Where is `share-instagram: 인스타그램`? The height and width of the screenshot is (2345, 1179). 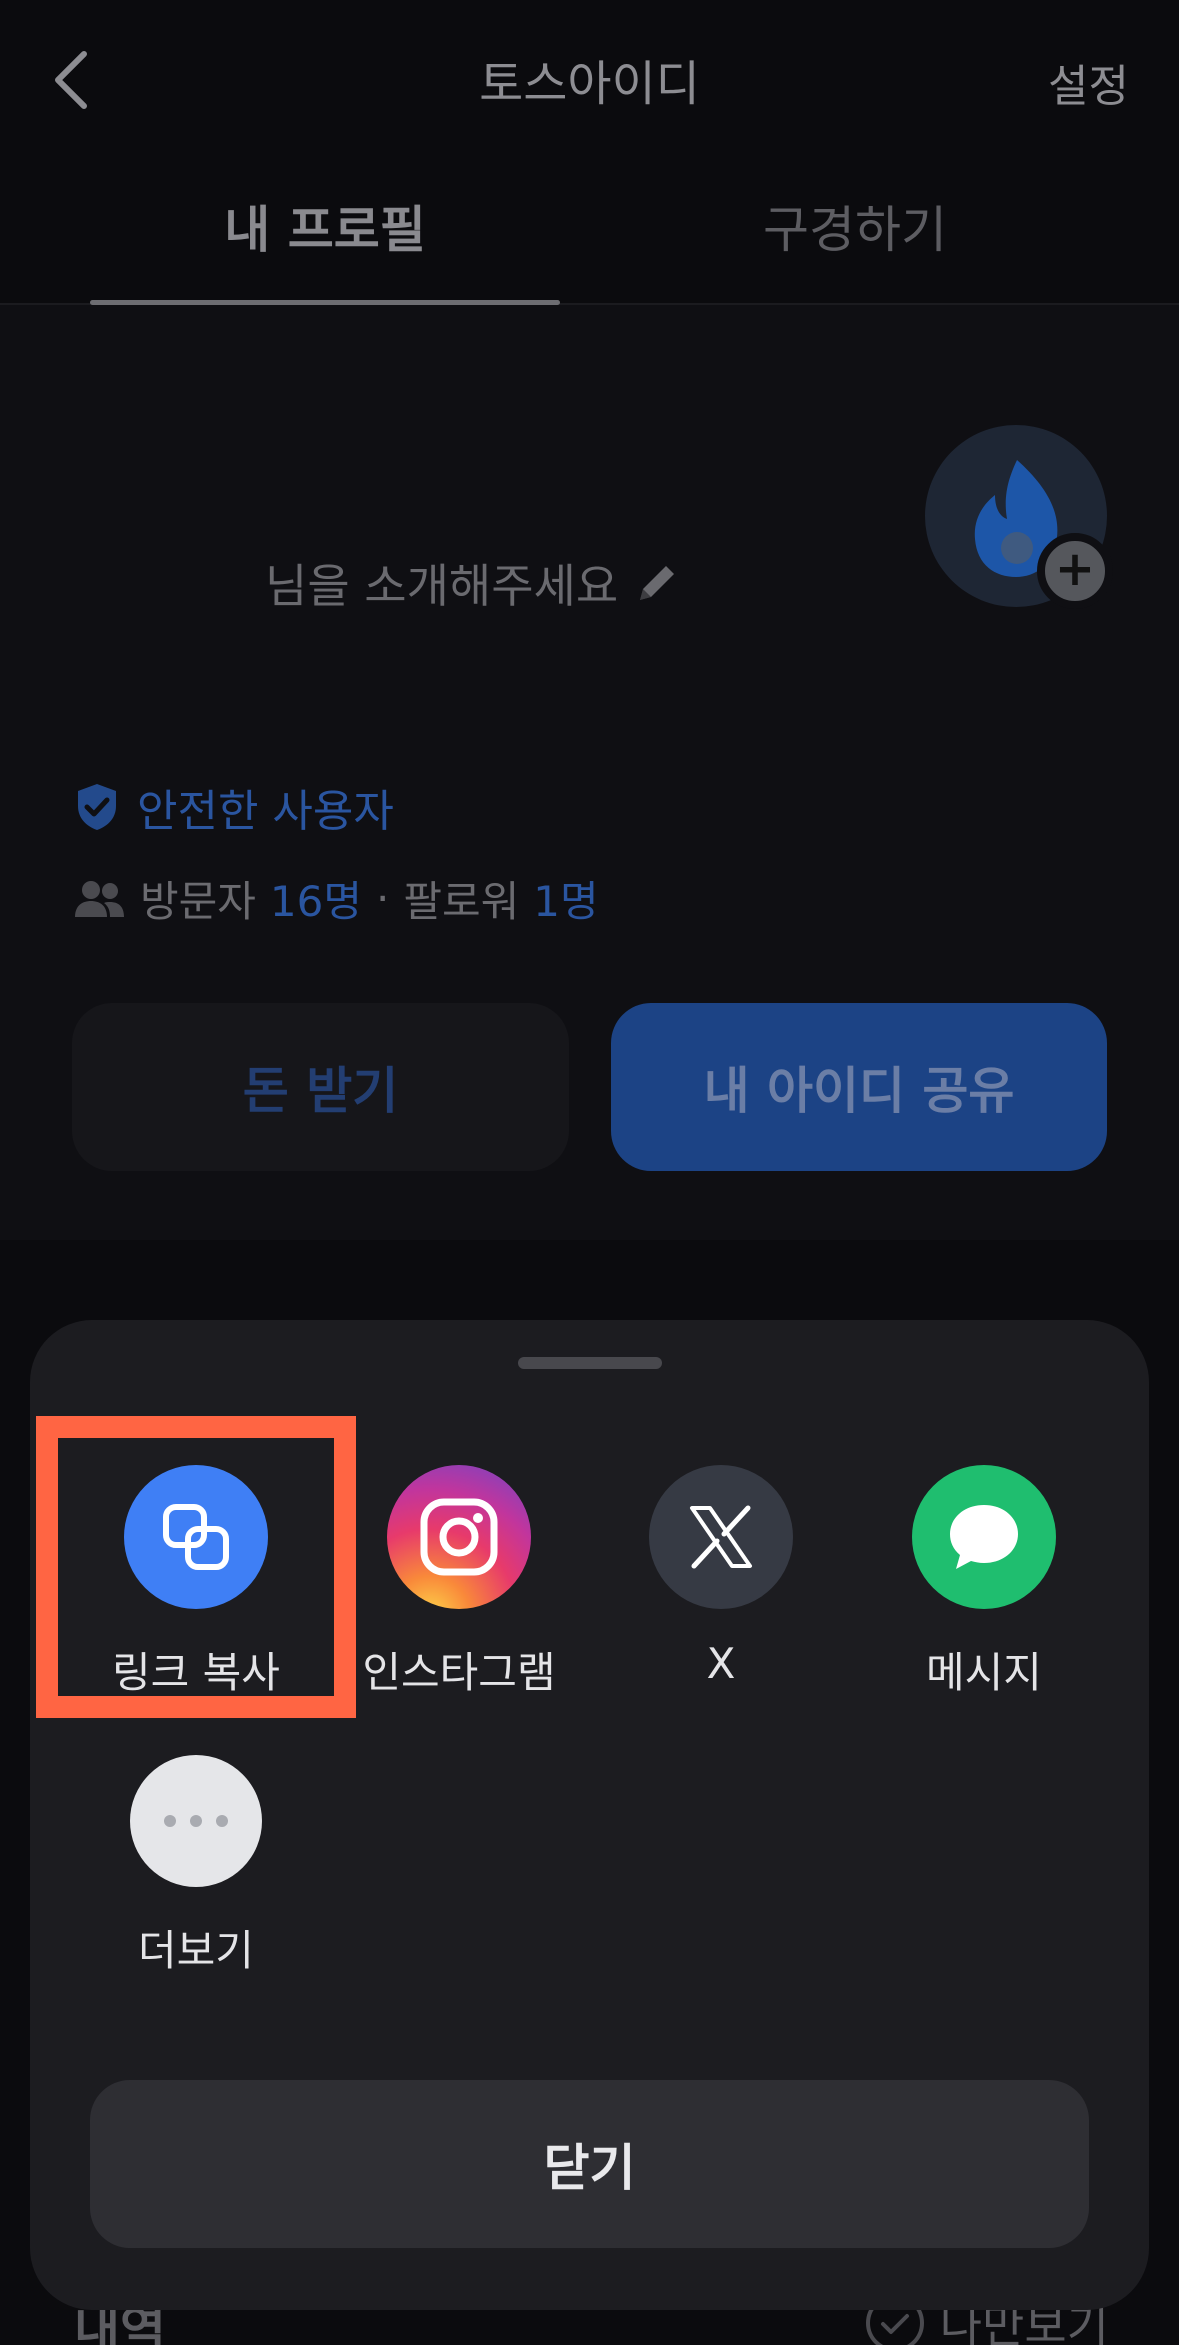
share-instagram: 인스타그램 is located at coordinates (459, 1582).